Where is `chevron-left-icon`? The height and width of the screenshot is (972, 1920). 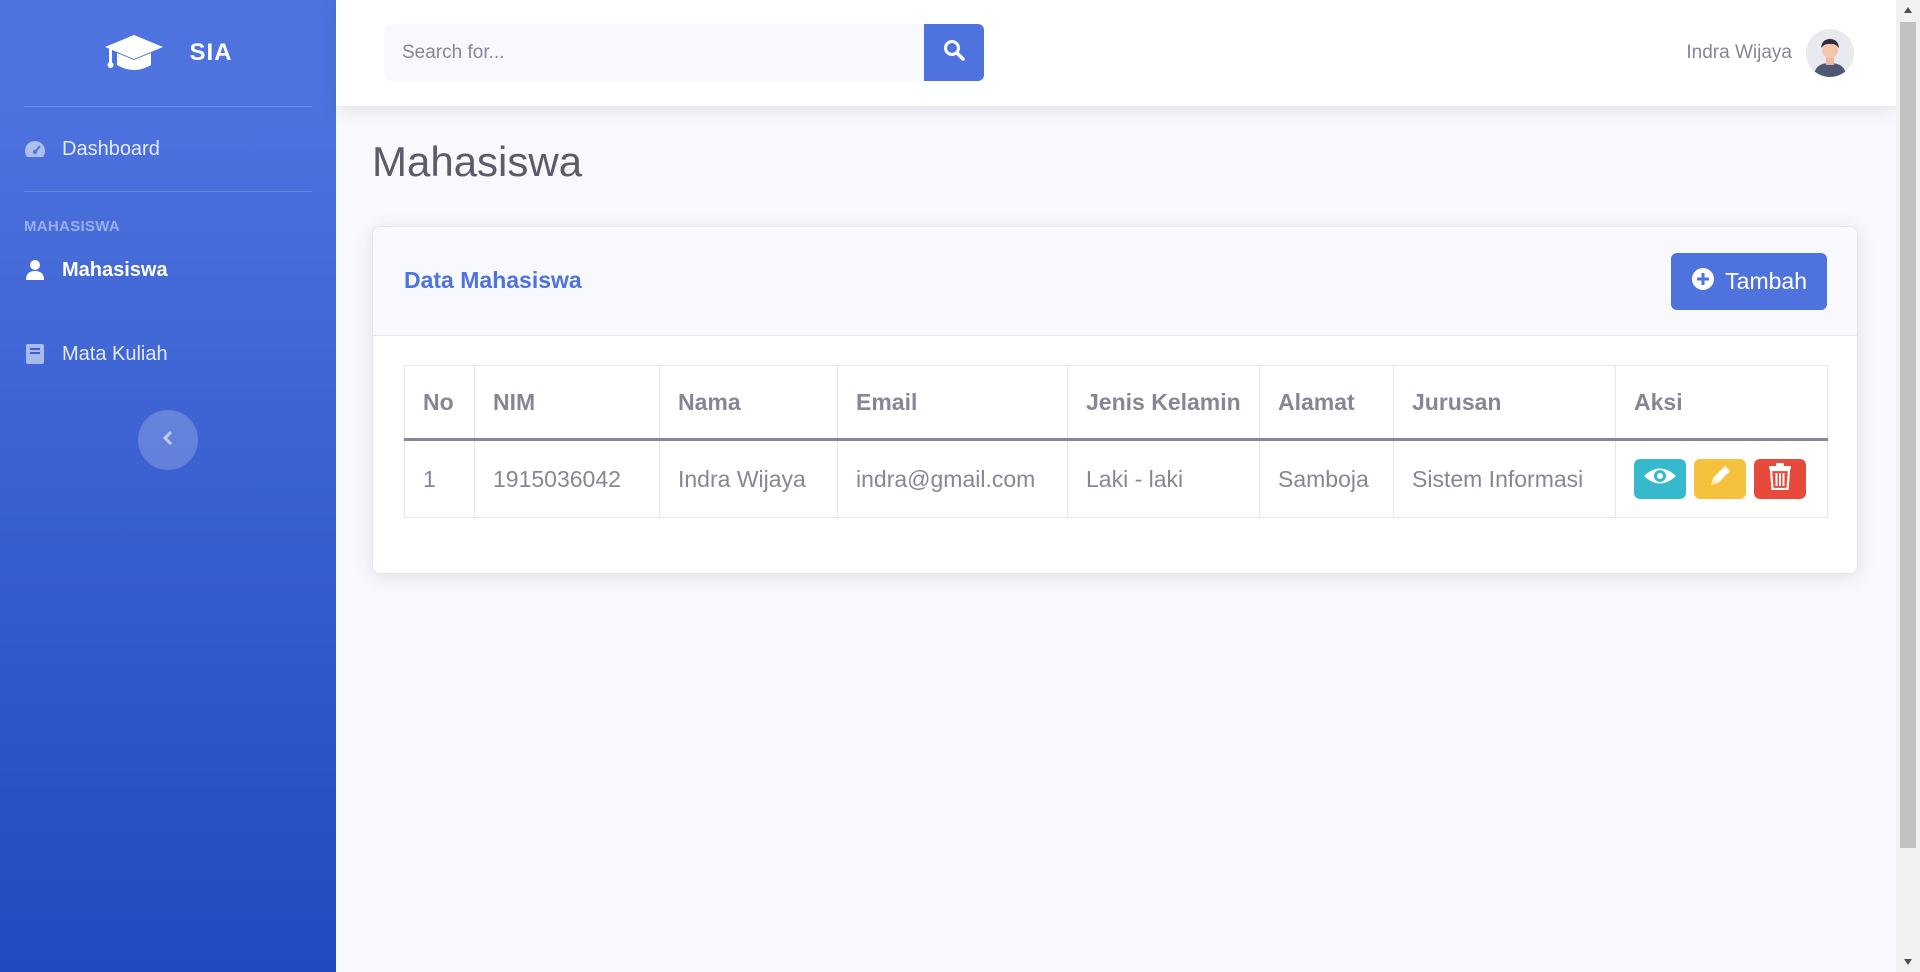 chevron-left-icon is located at coordinates (168, 440).